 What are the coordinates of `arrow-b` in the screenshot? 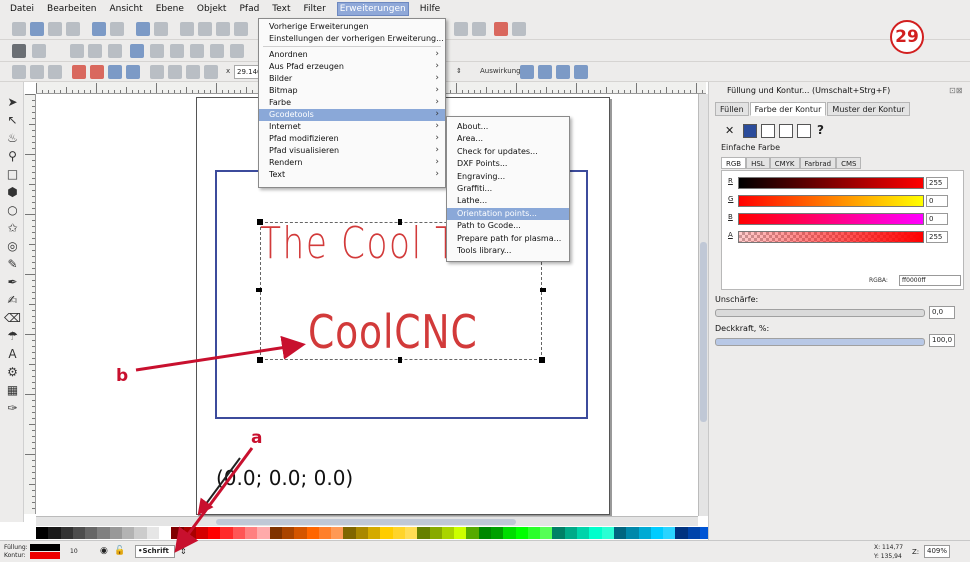 It's located at (220, 353).